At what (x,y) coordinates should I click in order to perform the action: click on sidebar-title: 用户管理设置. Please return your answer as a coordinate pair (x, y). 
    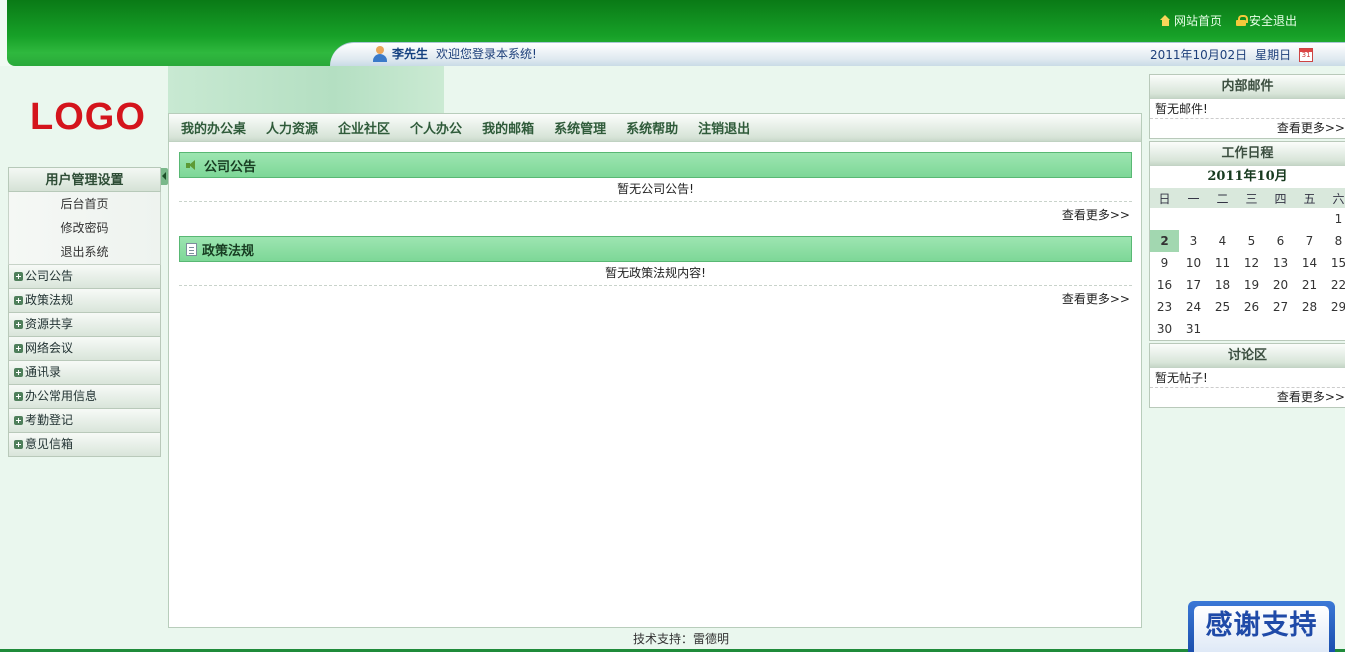
    Looking at the image, I should click on (88, 179).